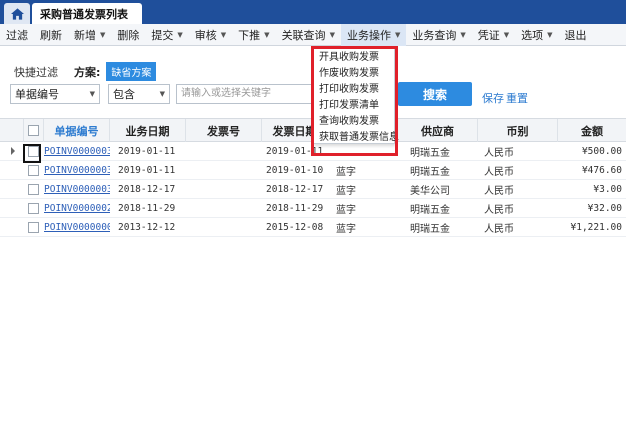  Describe the element at coordinates (87, 72) in the screenshot. I see `scheme-label: 方案:` at that location.